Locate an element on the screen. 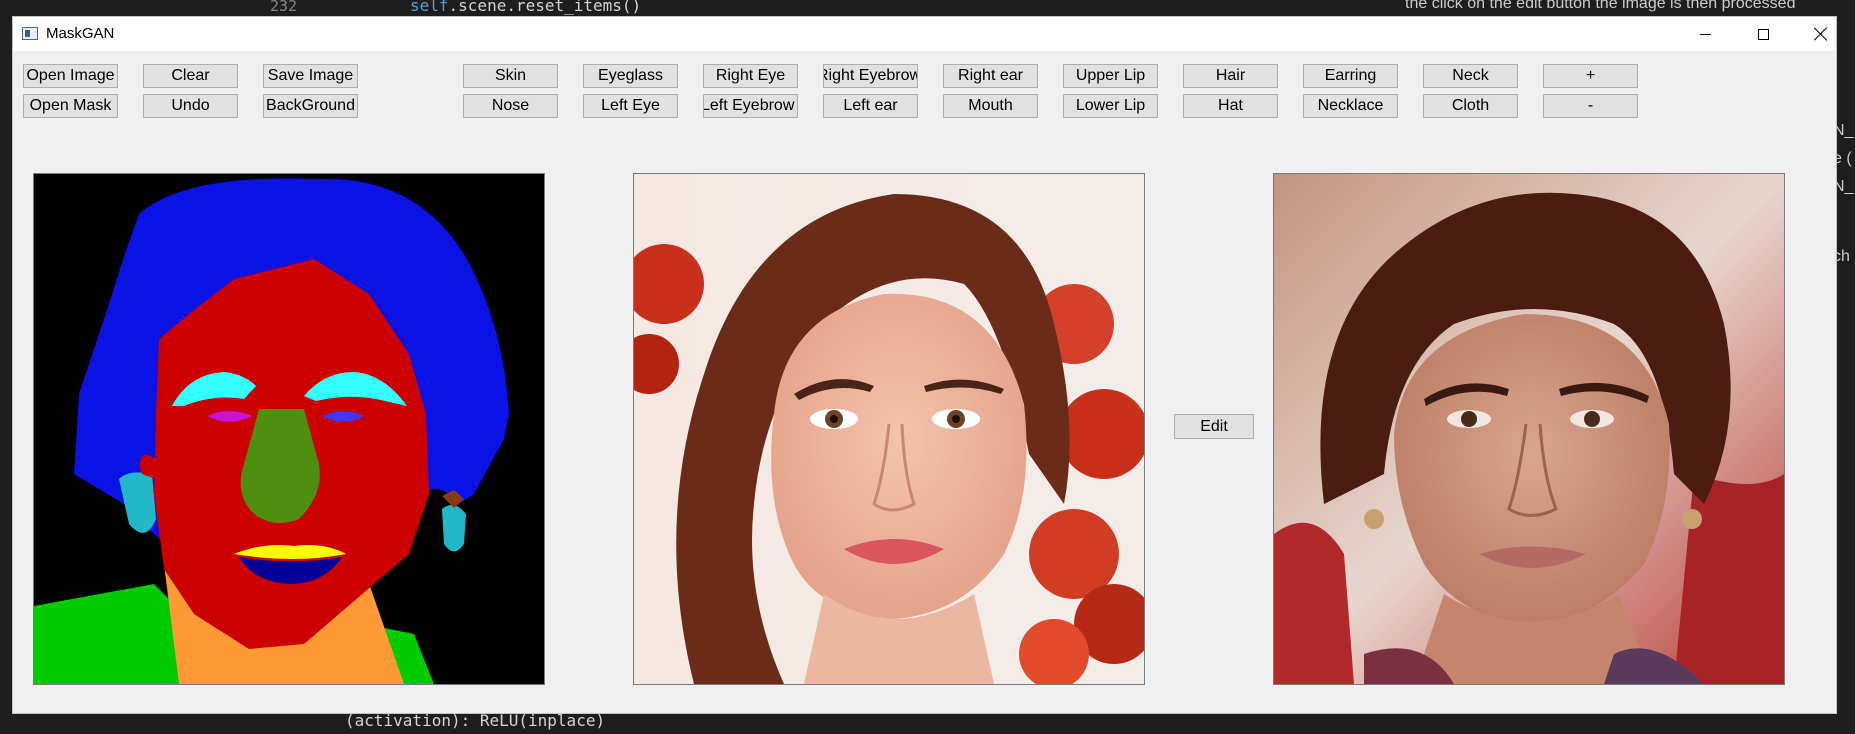 The image size is (1855, 734). hat-button: Hat is located at coordinates (1230, 106).